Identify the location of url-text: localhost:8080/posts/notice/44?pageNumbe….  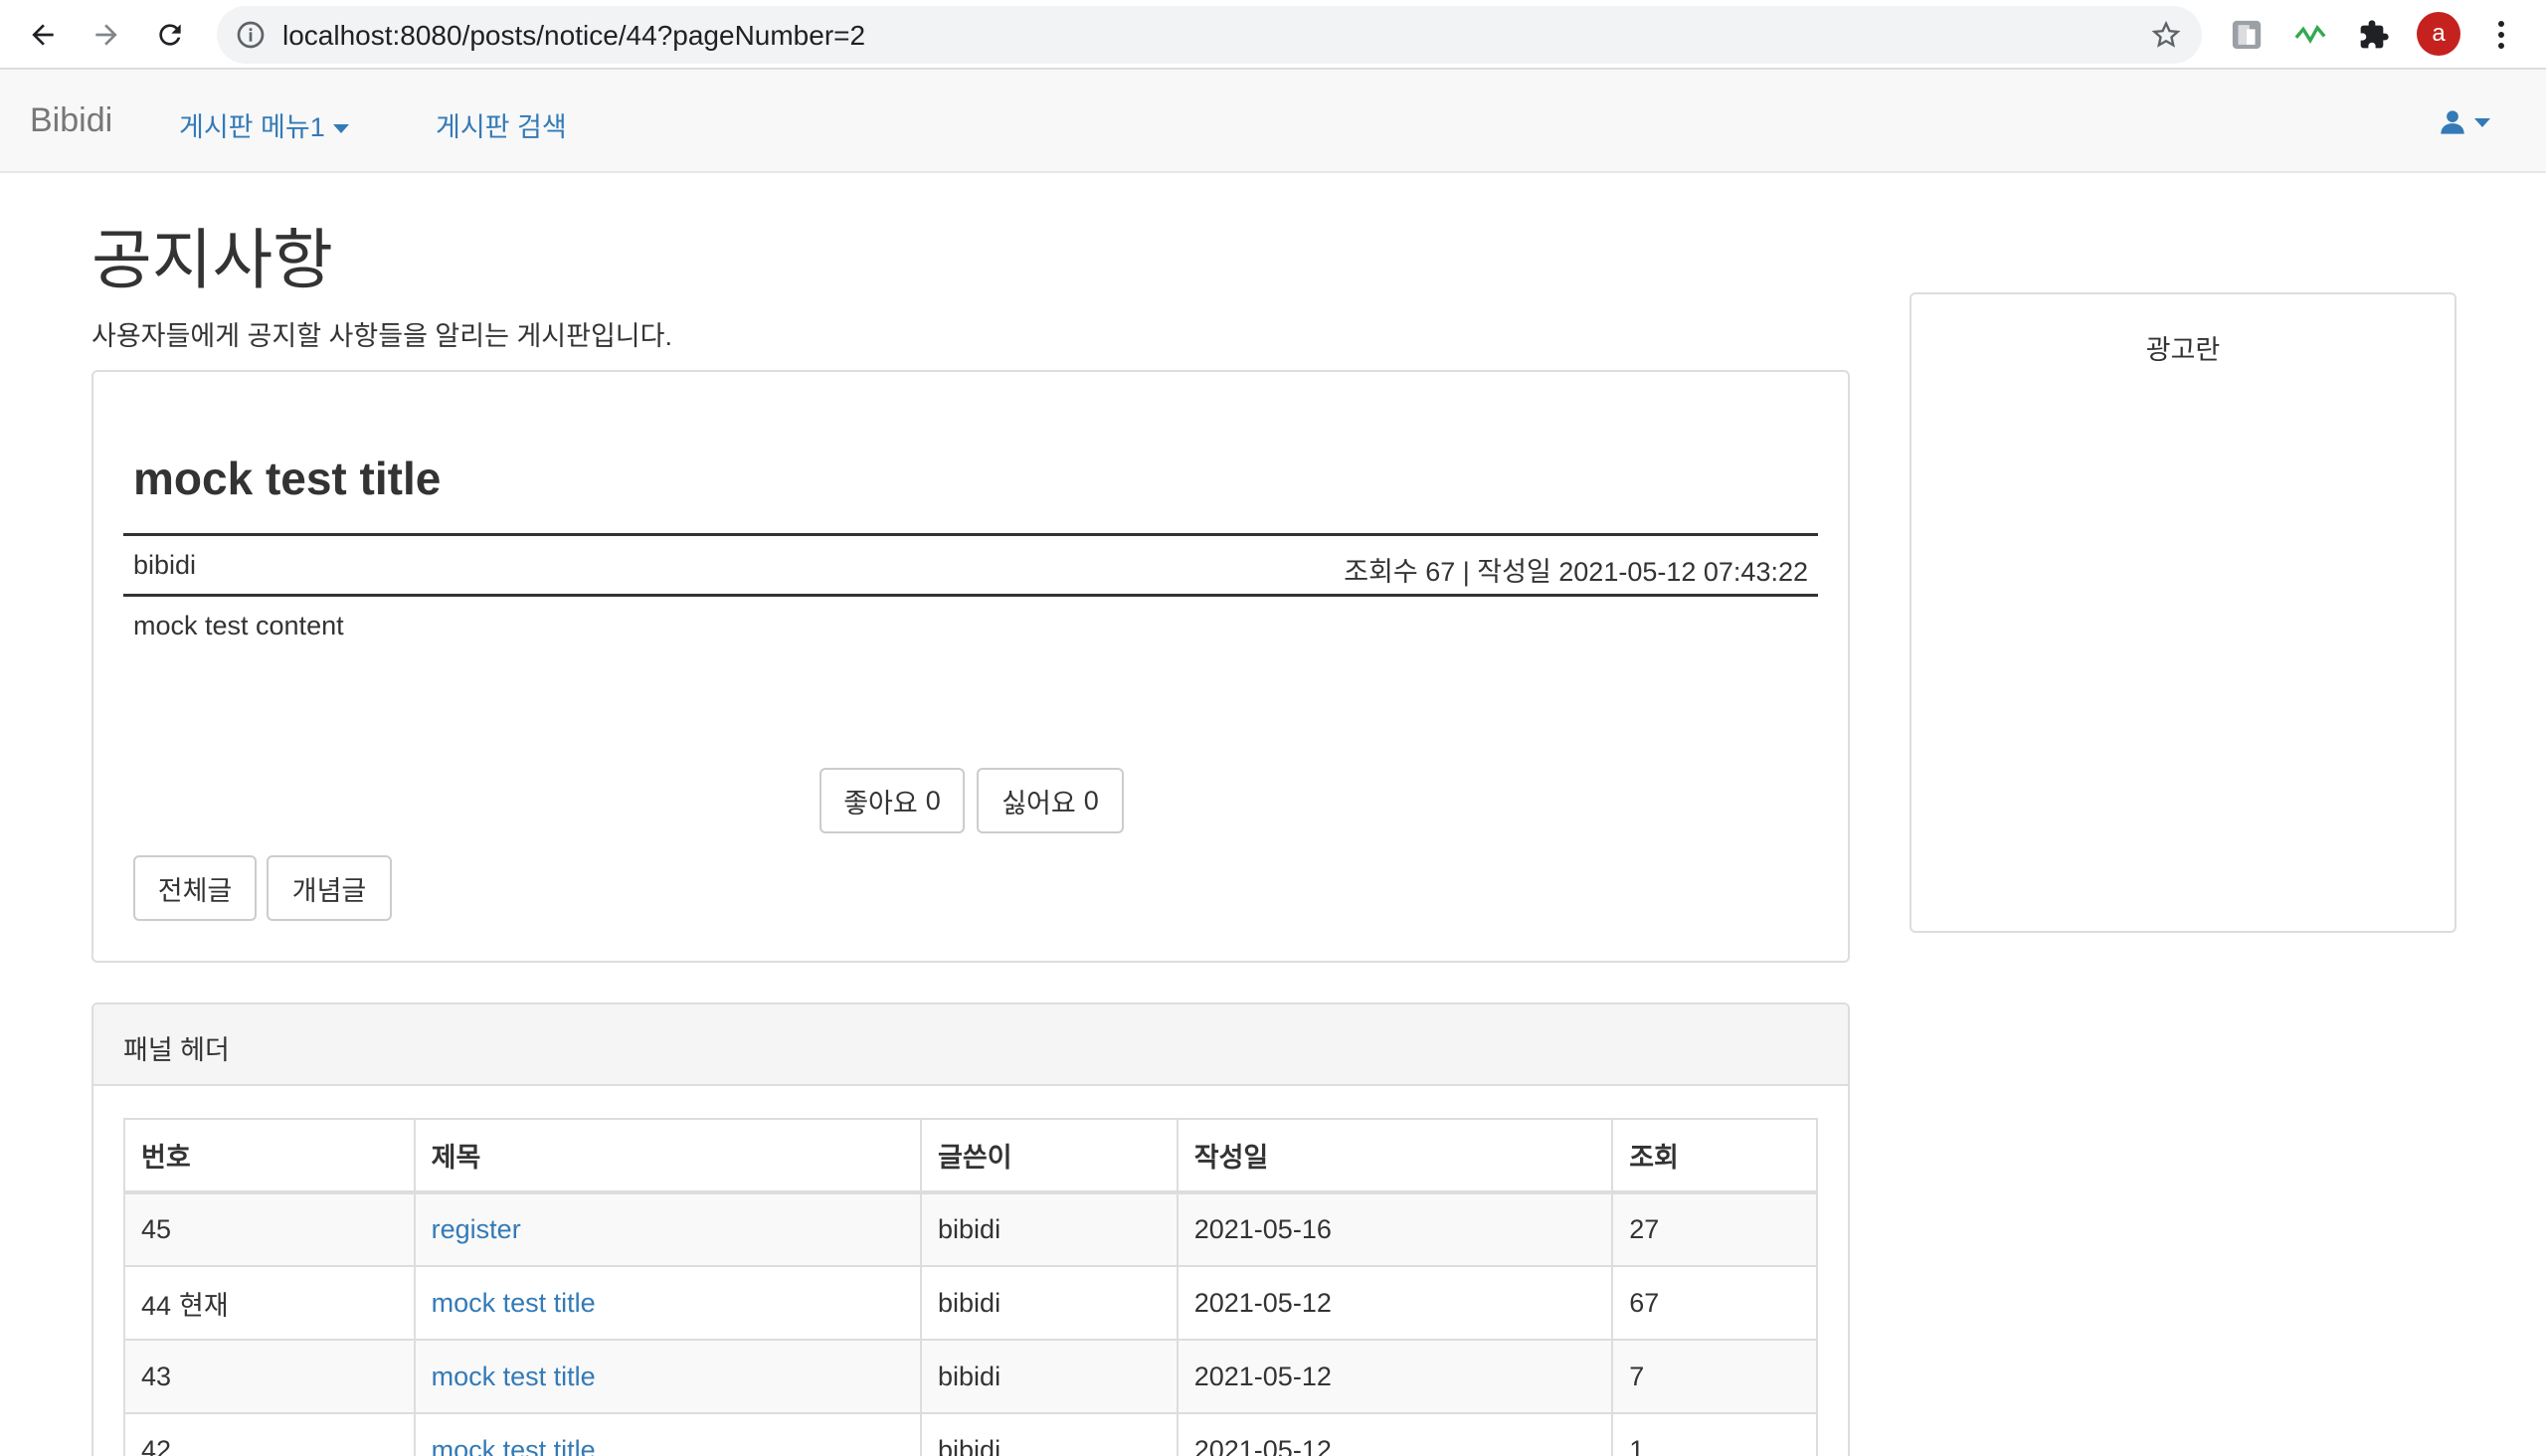
(573, 36).